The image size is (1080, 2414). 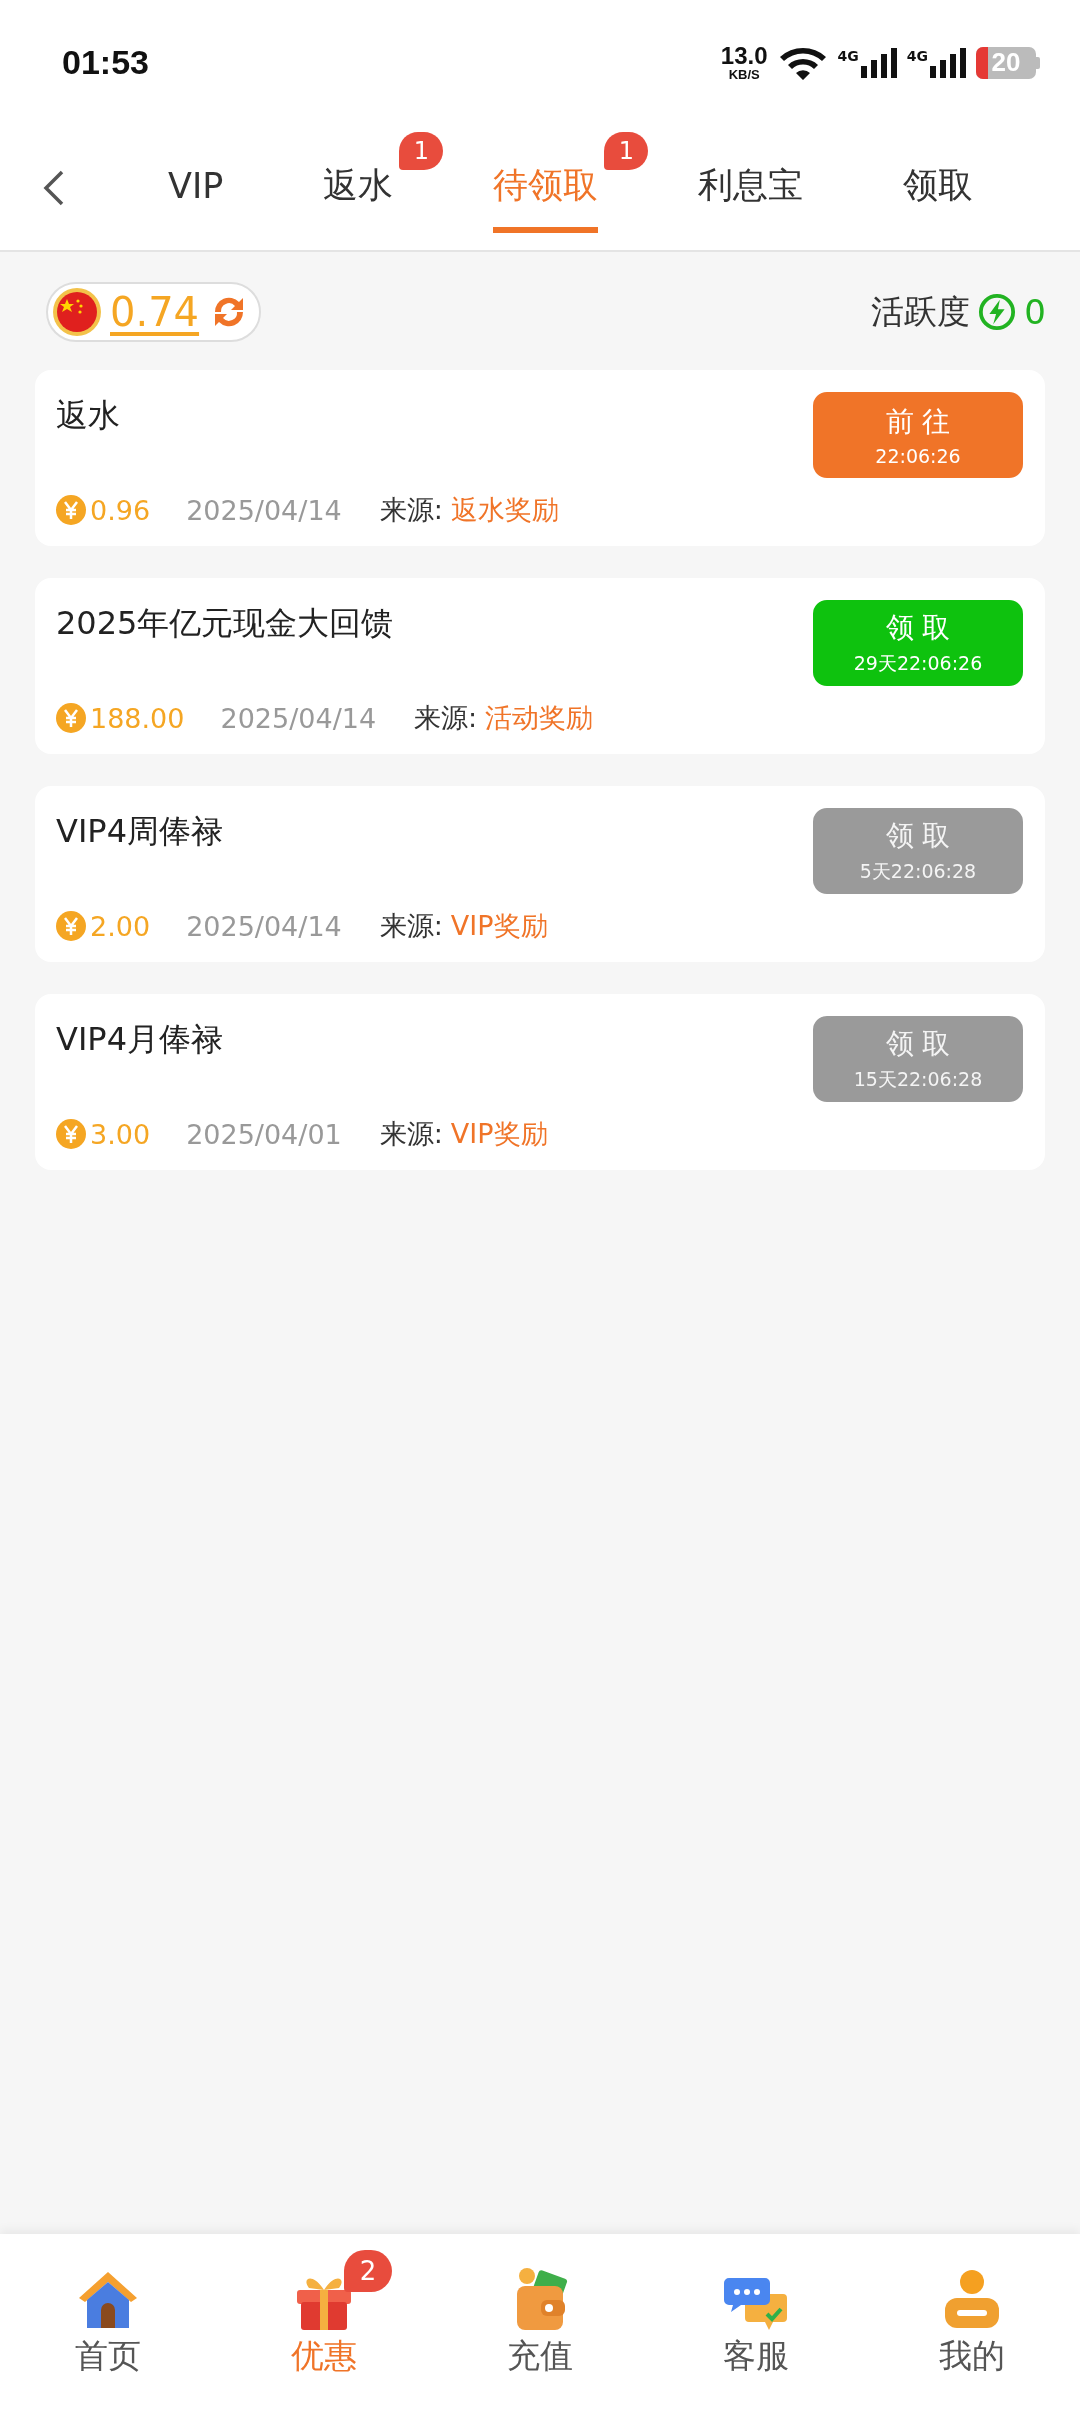 I want to click on lightning-icon, so click(x=997, y=312).